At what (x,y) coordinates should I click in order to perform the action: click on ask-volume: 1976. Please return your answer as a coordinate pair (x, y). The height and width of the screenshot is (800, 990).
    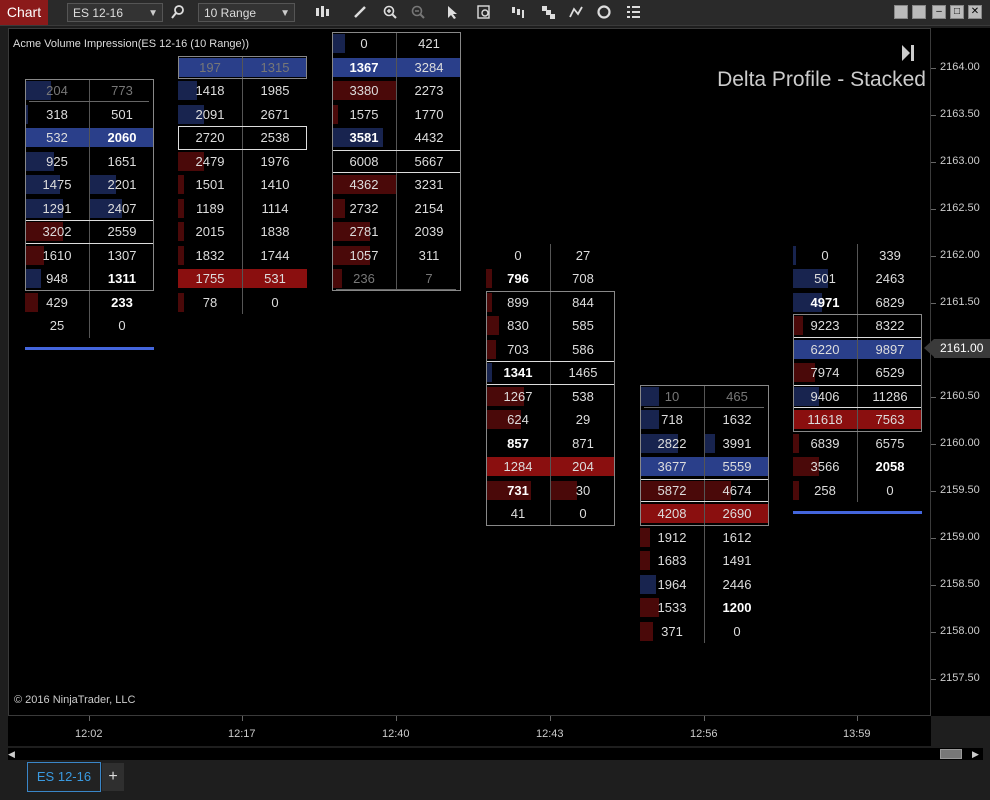
    Looking at the image, I should click on (275, 161).